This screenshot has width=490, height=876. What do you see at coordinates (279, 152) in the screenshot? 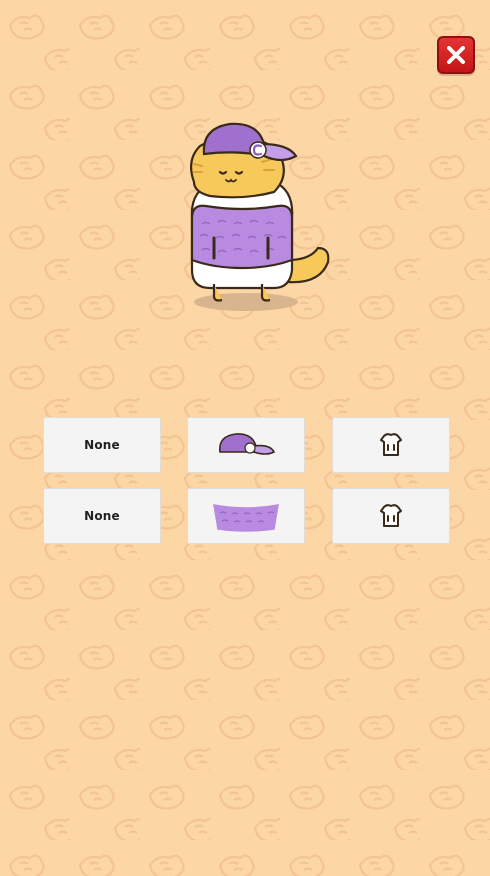
I see `cat-cap-brim` at bounding box center [279, 152].